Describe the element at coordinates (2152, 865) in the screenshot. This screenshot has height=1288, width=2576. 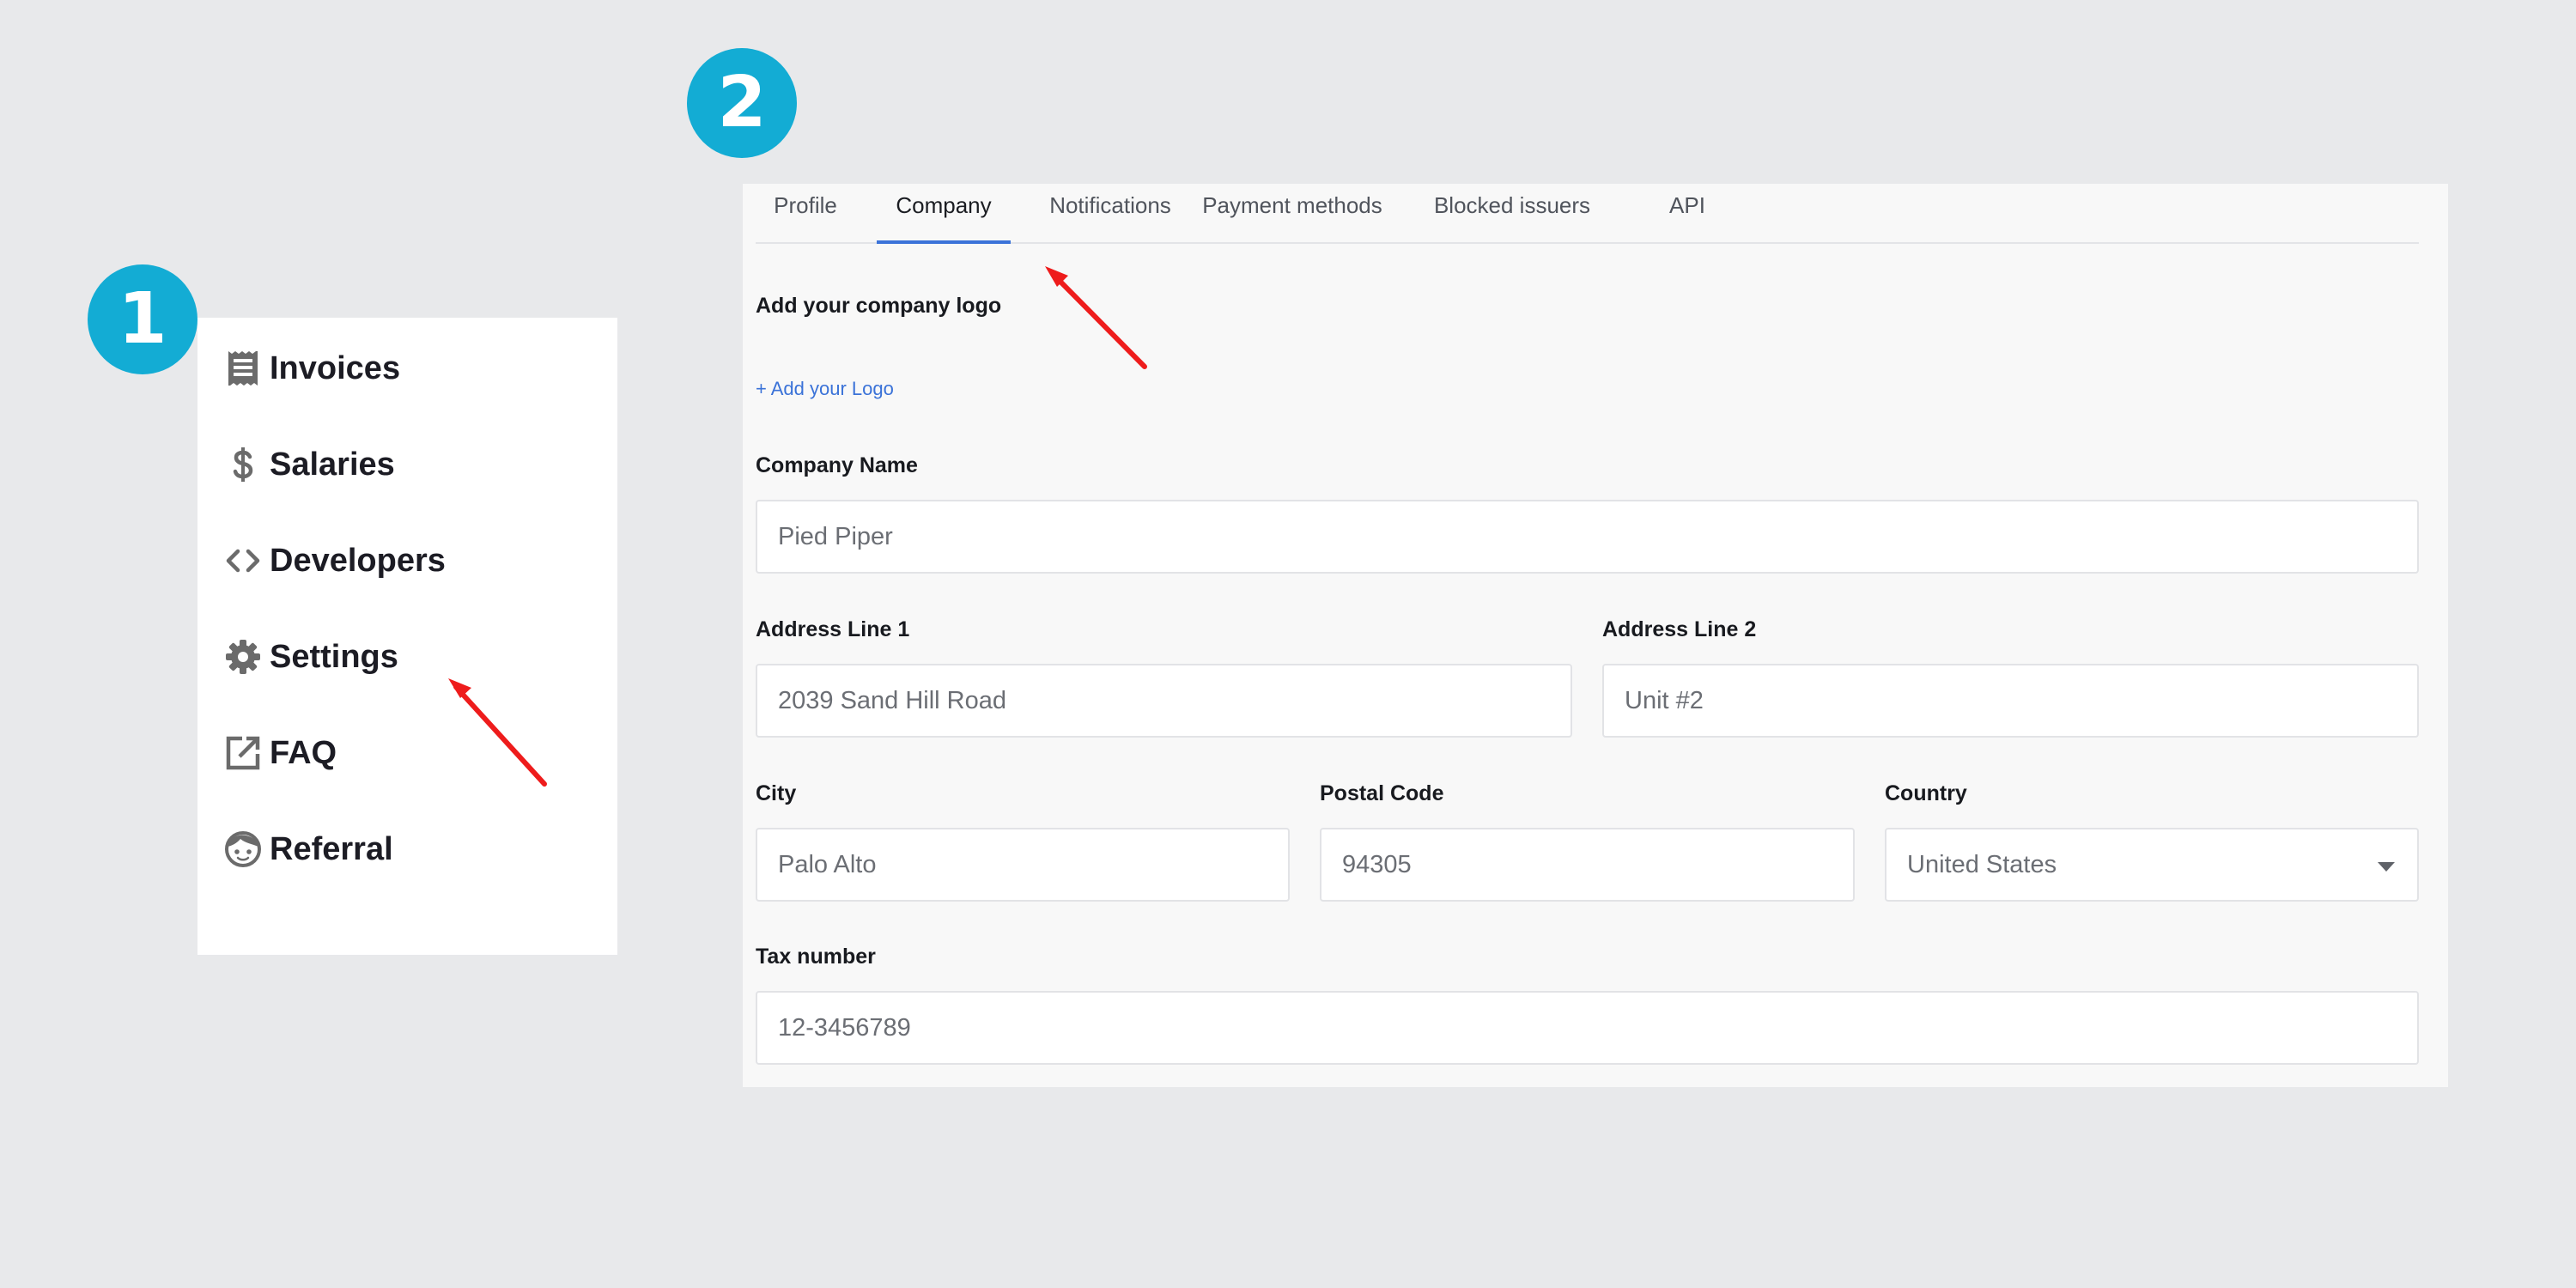
I see `country-select: United States` at that location.